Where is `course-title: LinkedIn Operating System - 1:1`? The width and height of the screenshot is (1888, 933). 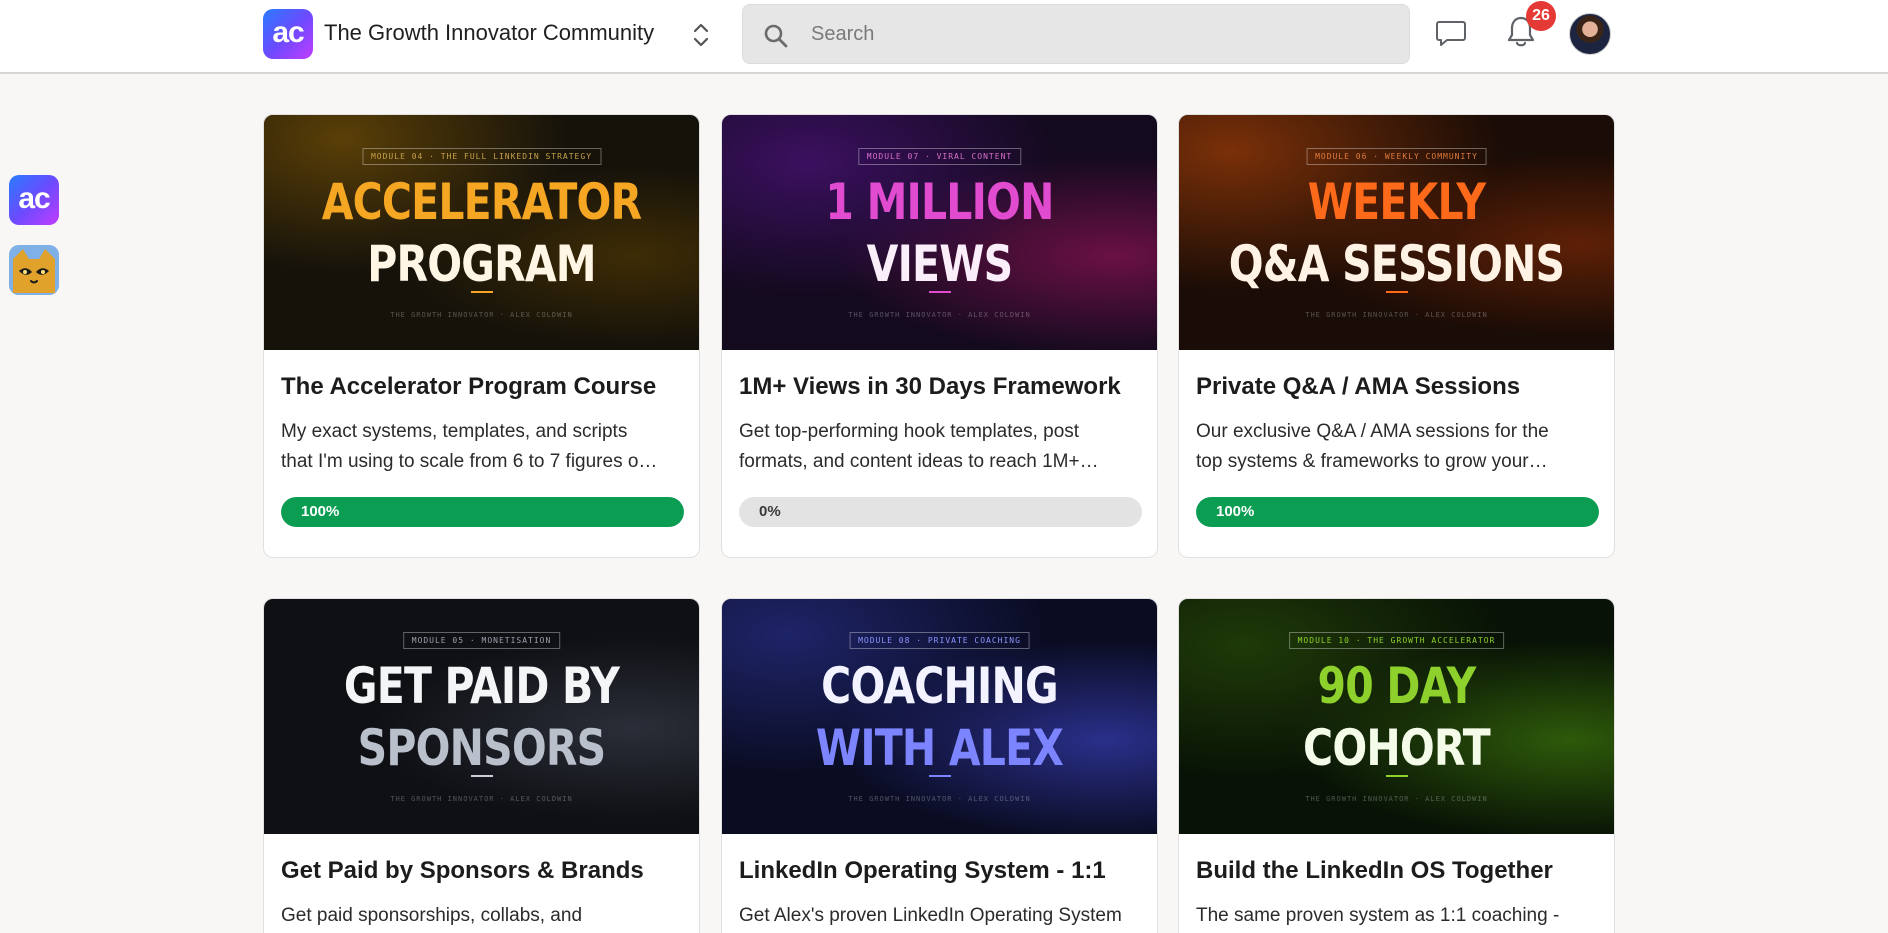 course-title: LinkedIn Operating System - 1:1 is located at coordinates (922, 871).